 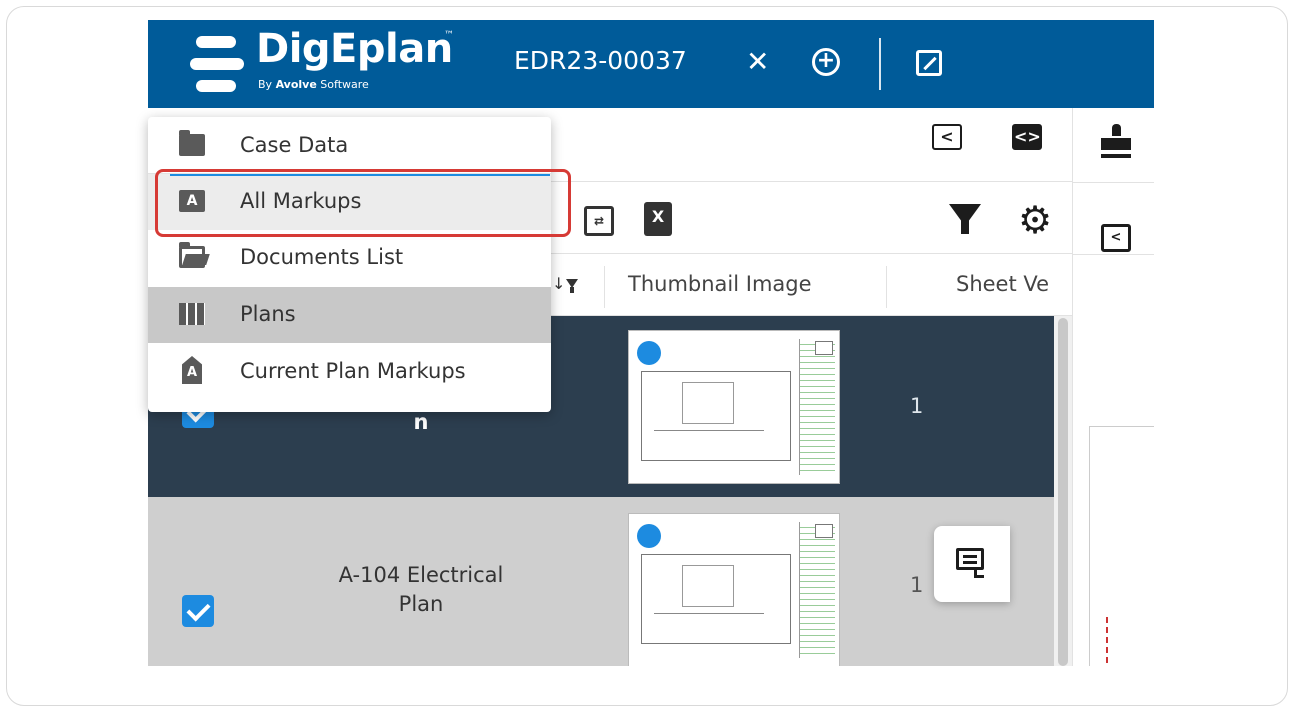 What do you see at coordinates (558, 283) in the screenshot?
I see `sort-icon: ↓` at bounding box center [558, 283].